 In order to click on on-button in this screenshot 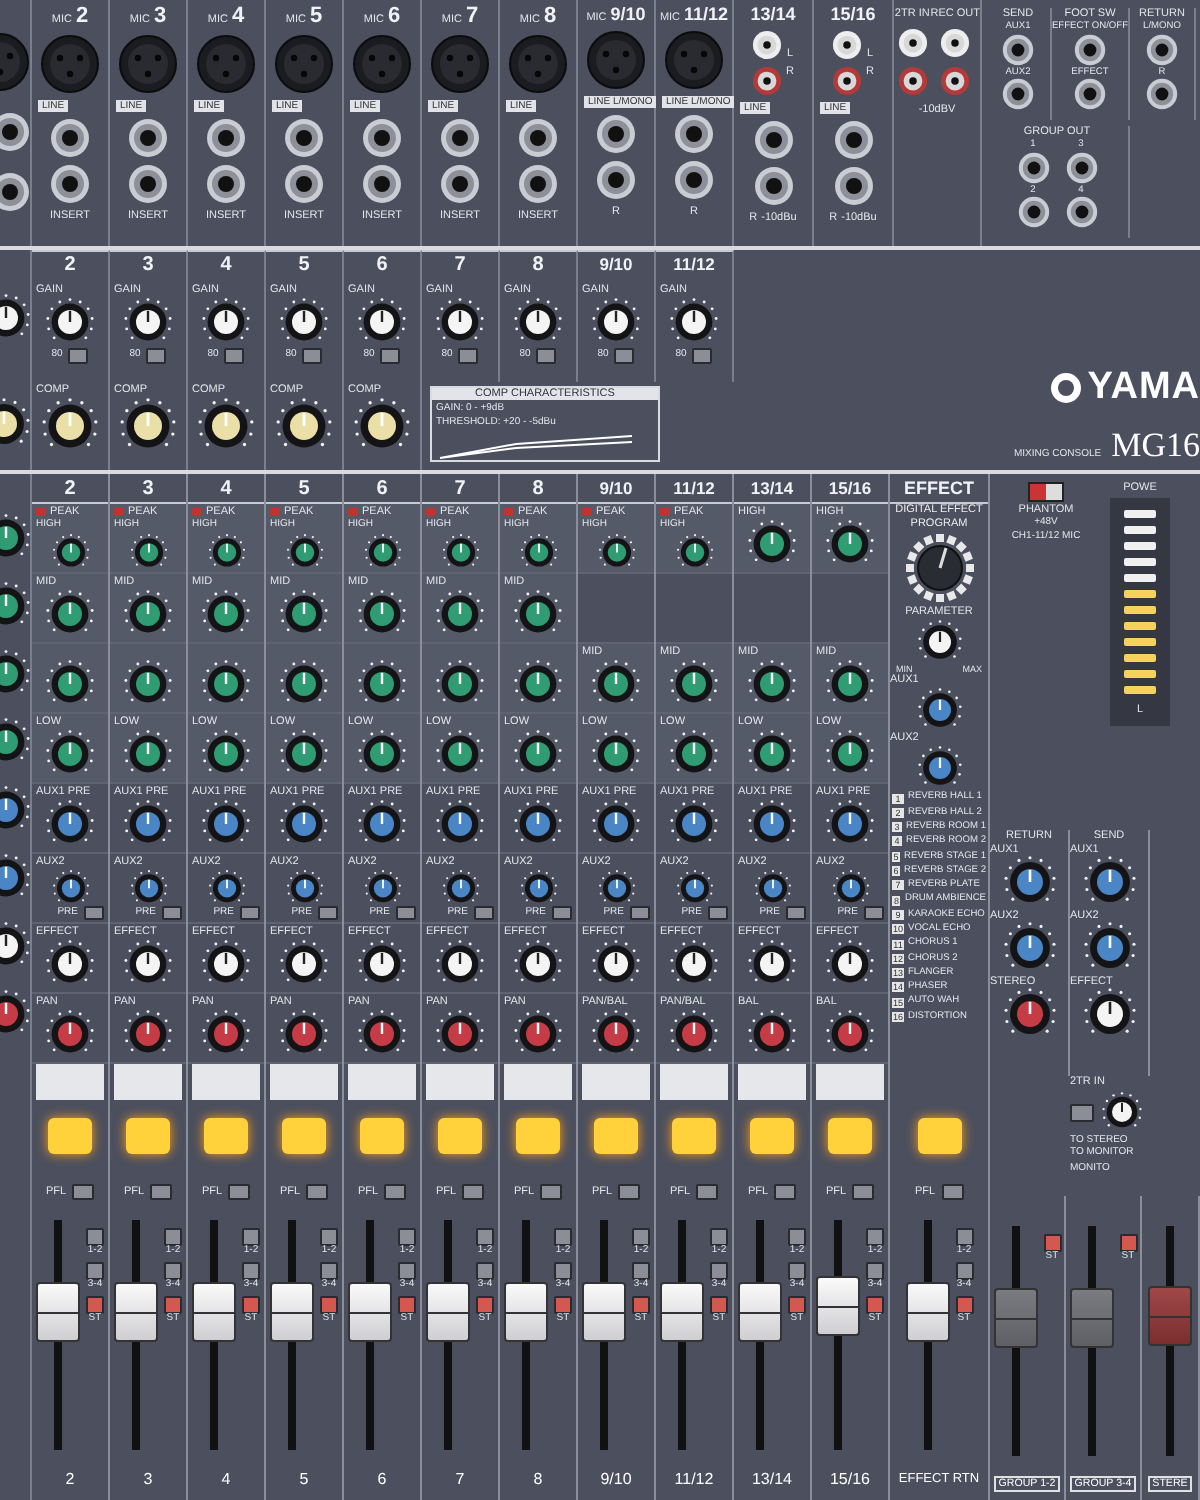, I will do `click(939, 1136)`.